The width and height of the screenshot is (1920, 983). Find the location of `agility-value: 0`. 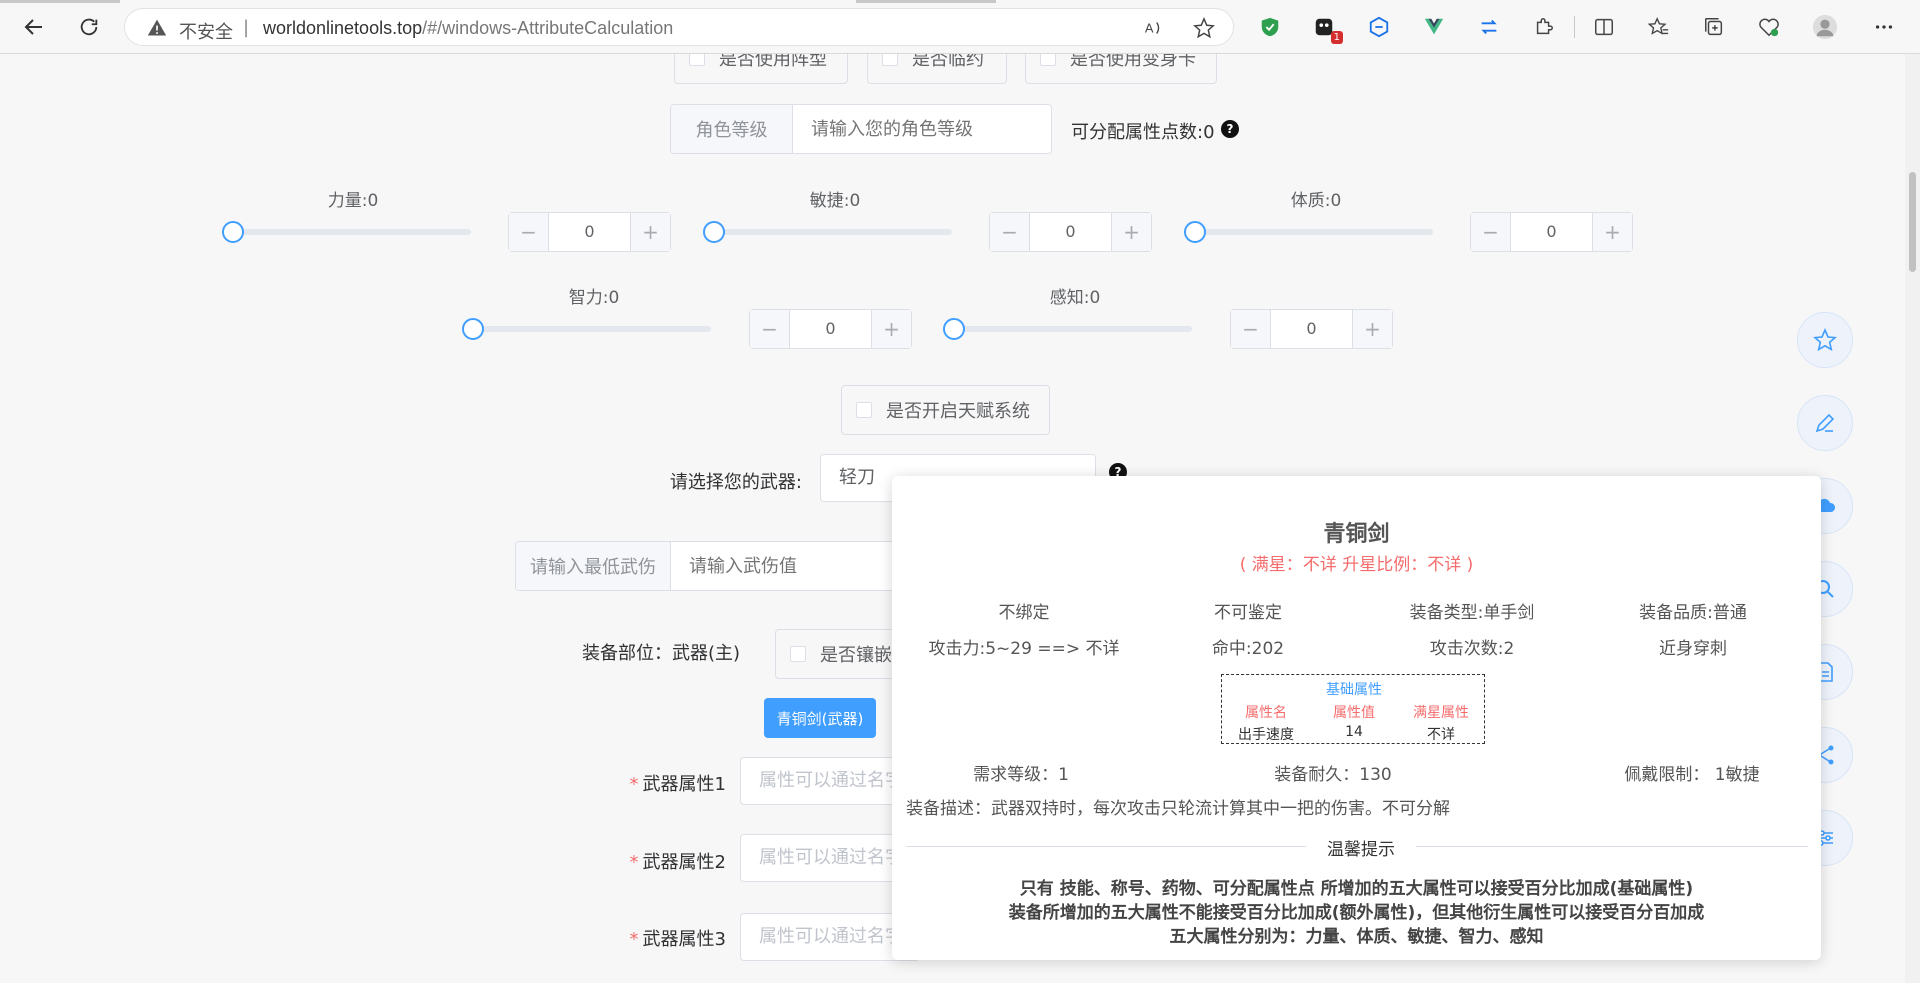

agility-value: 0 is located at coordinates (1070, 232).